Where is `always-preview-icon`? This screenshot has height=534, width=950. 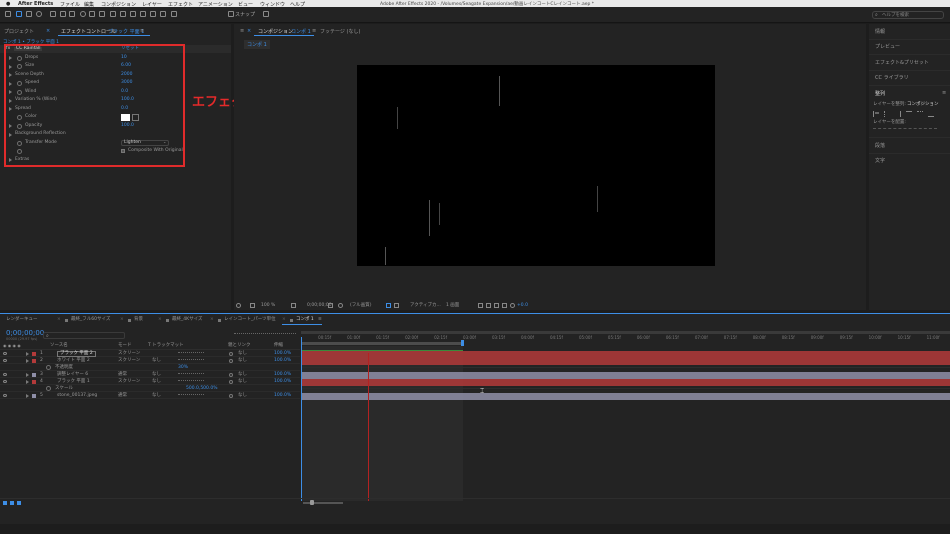
always-preview-icon is located at coordinates (238, 305).